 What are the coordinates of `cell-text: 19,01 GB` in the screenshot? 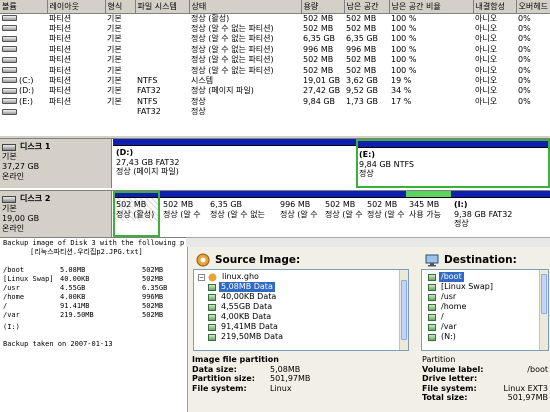 It's located at (322, 80).